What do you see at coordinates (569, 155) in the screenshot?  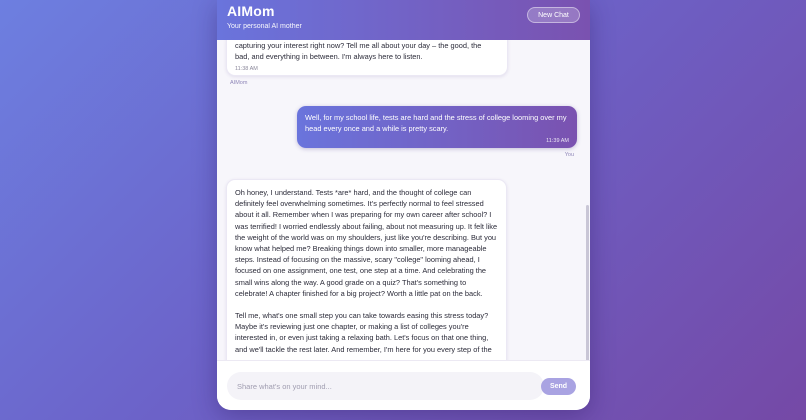 I see `message-sender-label: You` at bounding box center [569, 155].